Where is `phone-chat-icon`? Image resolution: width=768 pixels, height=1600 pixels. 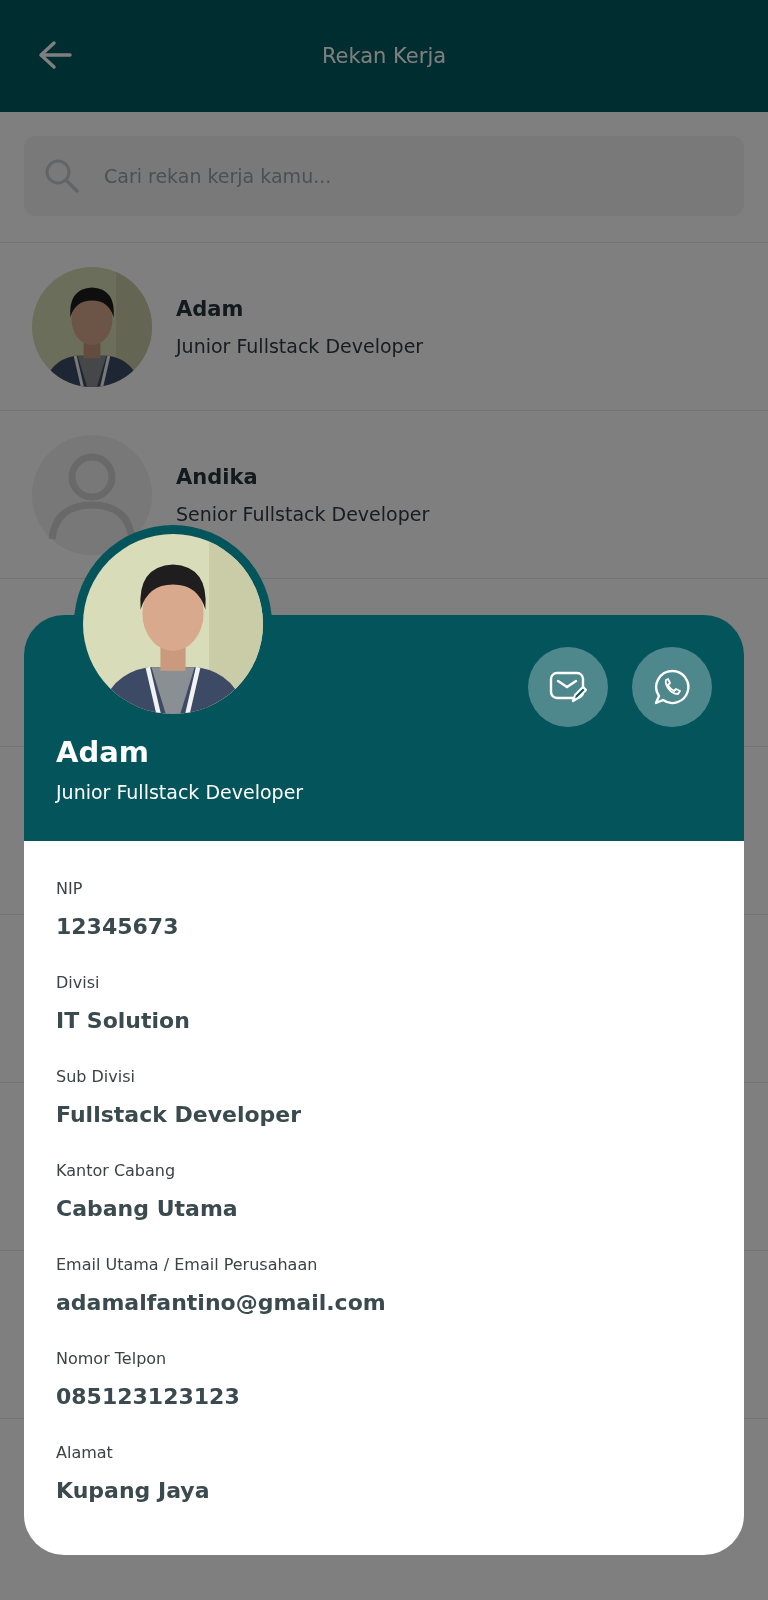
phone-chat-icon is located at coordinates (672, 687).